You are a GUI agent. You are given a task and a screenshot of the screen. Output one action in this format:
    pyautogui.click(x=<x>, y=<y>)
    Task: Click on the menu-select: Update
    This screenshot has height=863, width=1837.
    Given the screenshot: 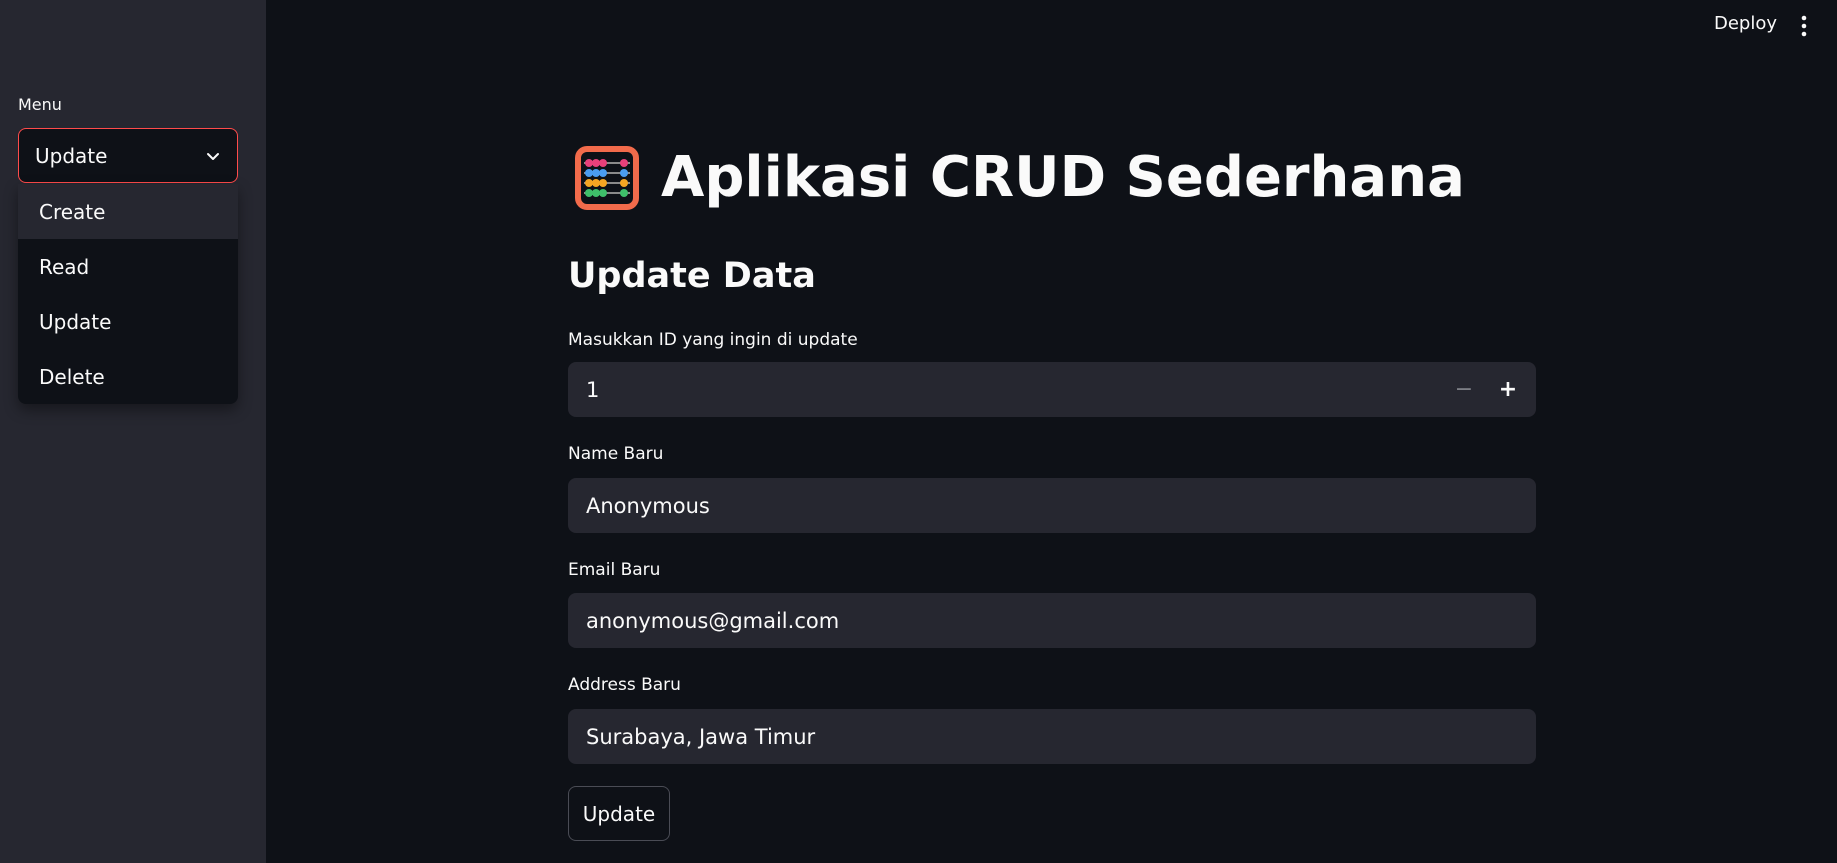 What is the action you would take?
    pyautogui.click(x=128, y=155)
    